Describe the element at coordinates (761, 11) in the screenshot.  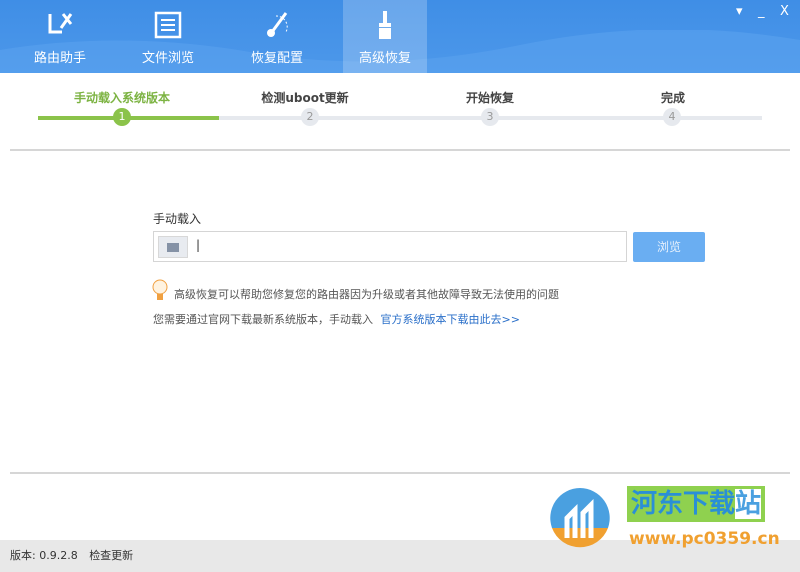
I see `minimize-button: _` at that location.